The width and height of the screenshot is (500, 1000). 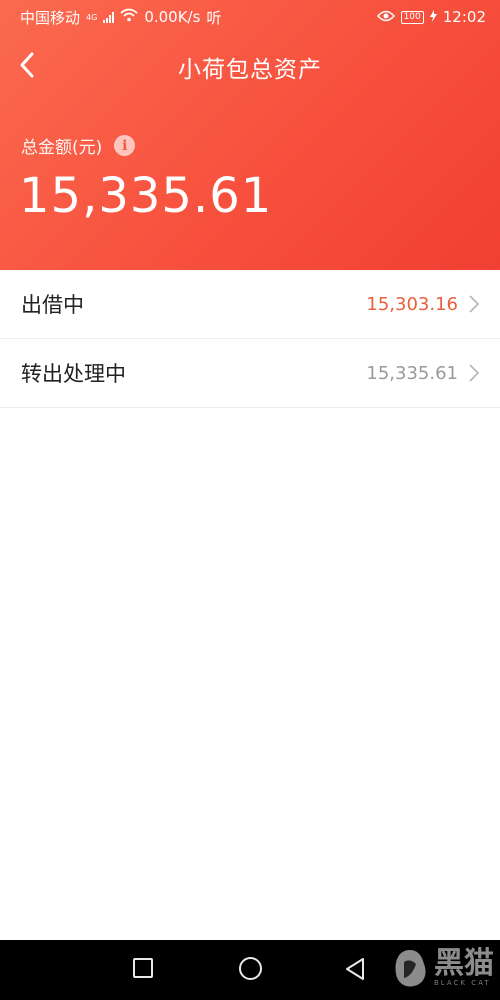 What do you see at coordinates (52, 305) in the screenshot?
I see `list-item-label: 出借中` at bounding box center [52, 305].